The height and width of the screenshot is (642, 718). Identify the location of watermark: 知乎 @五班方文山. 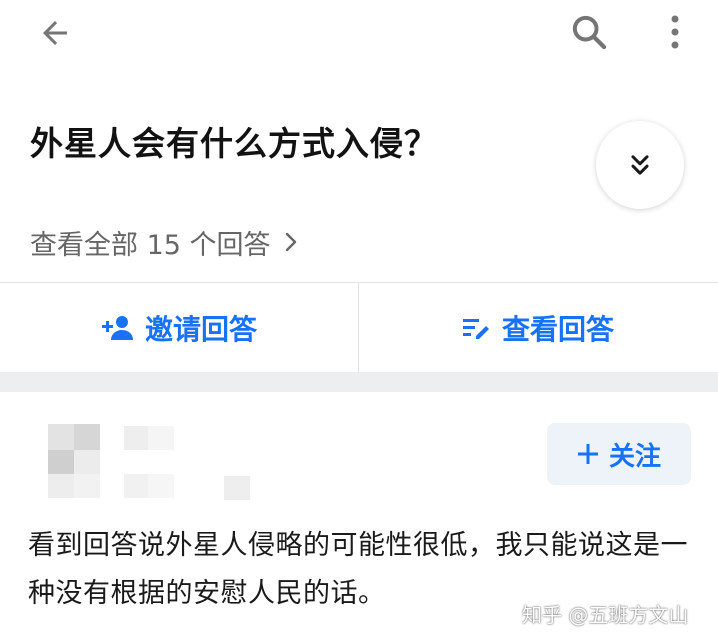
(605, 614).